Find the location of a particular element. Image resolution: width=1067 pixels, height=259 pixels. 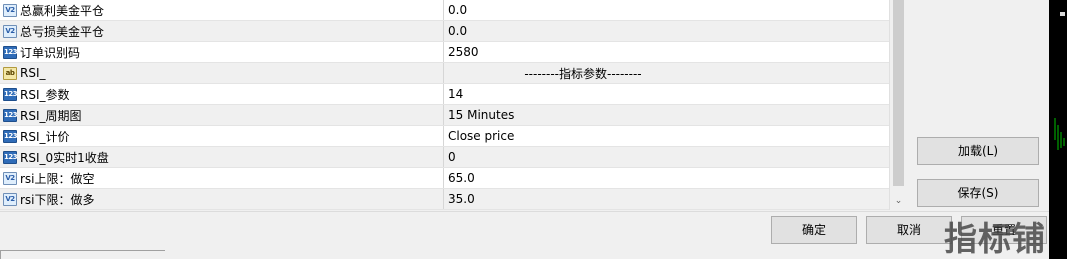

vertical-scrollbar: ⌄ is located at coordinates (897, 105).